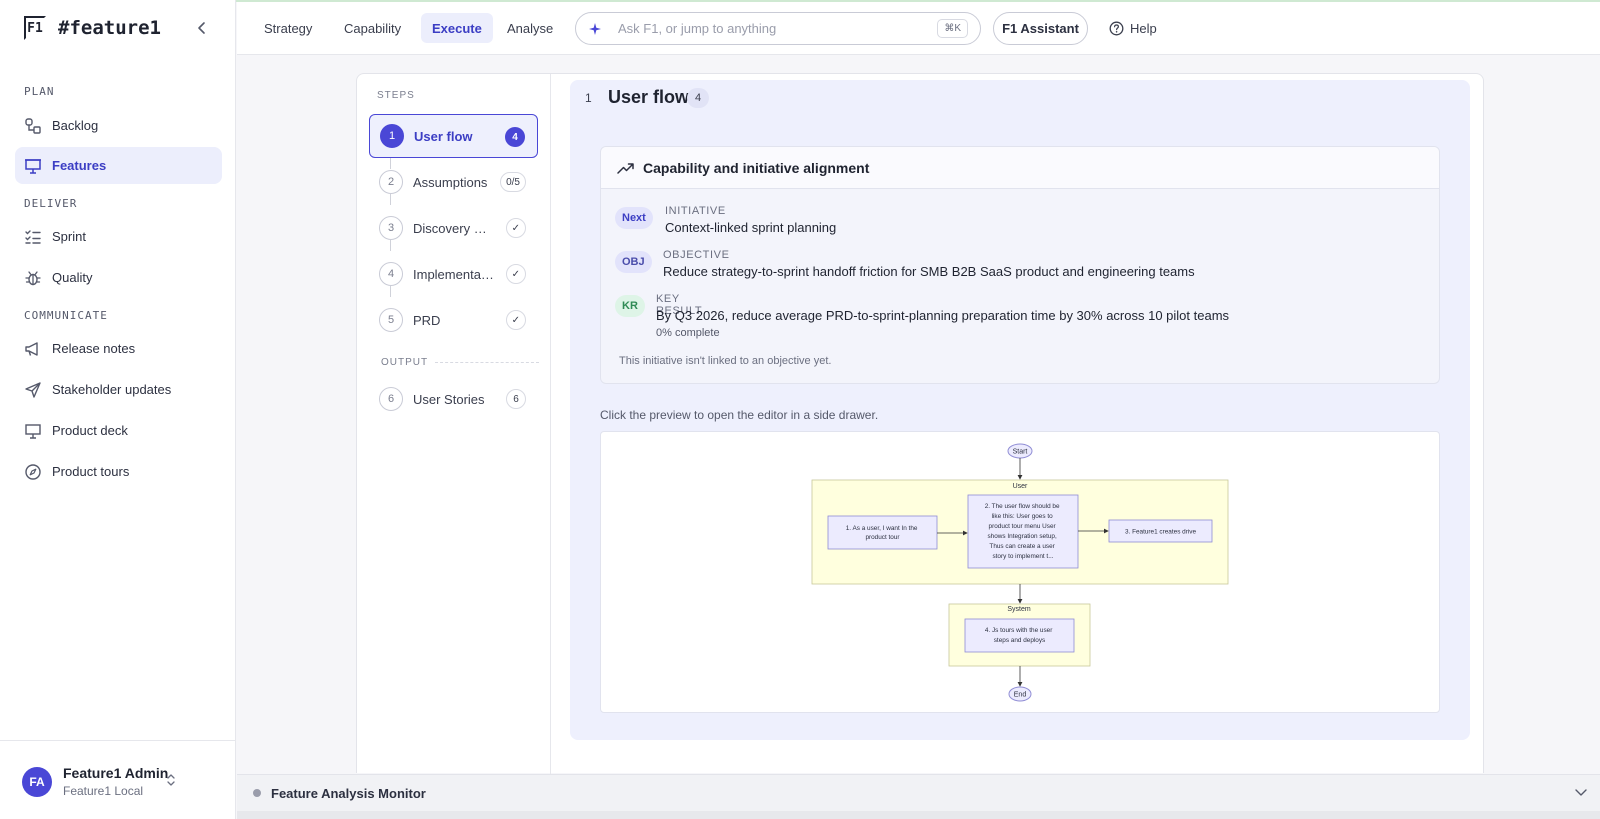 This screenshot has width=1600, height=819. I want to click on step-user-stories: 6 User Stories 6, so click(453, 399).